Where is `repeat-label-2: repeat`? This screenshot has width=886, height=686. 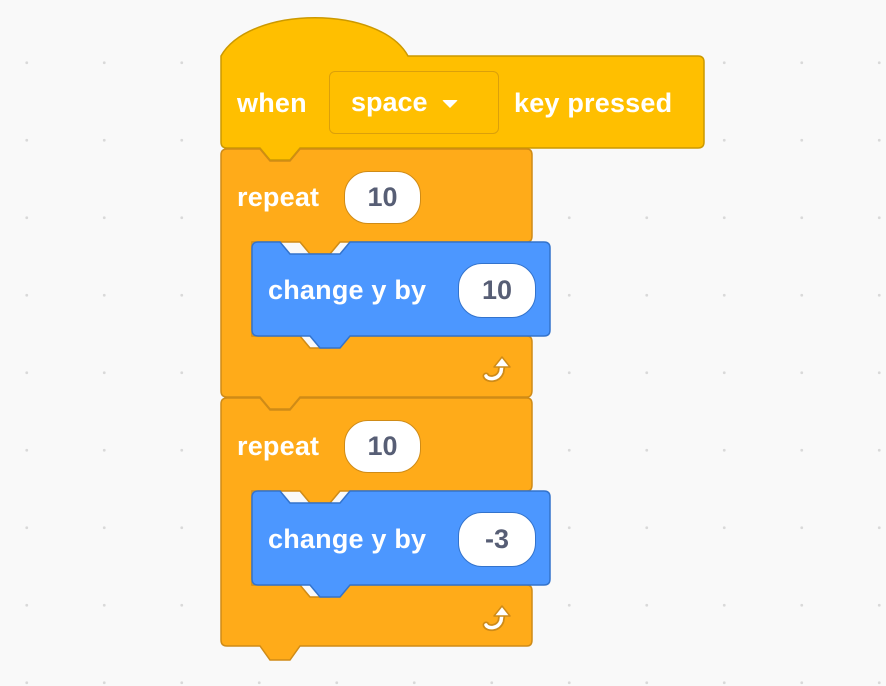
repeat-label-2: repeat is located at coordinates (278, 446).